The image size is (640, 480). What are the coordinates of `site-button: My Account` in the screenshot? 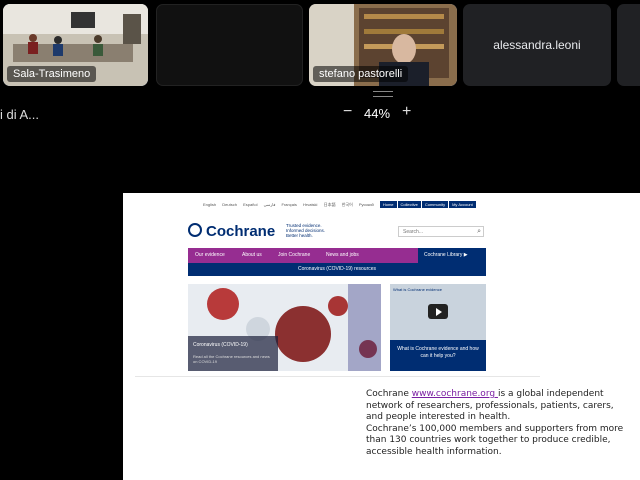 It's located at (462, 204).